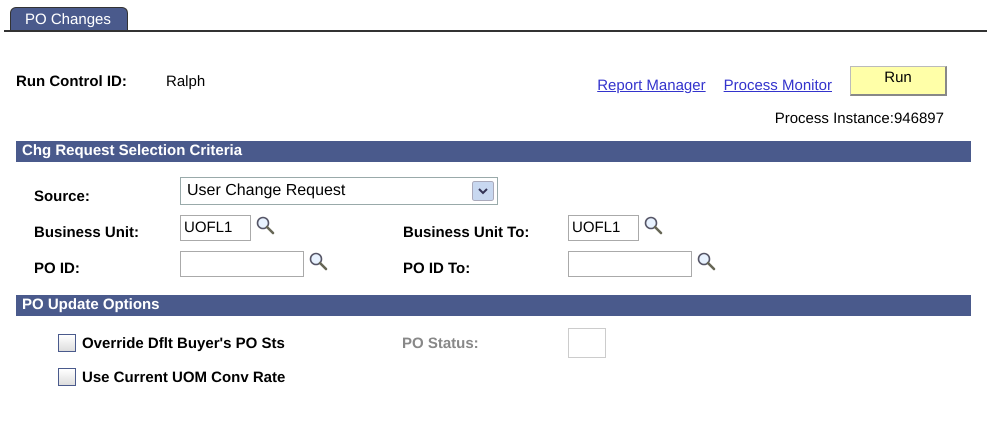 This screenshot has height=428, width=987. Describe the element at coordinates (898, 81) in the screenshot. I see `run-button: Run` at that location.